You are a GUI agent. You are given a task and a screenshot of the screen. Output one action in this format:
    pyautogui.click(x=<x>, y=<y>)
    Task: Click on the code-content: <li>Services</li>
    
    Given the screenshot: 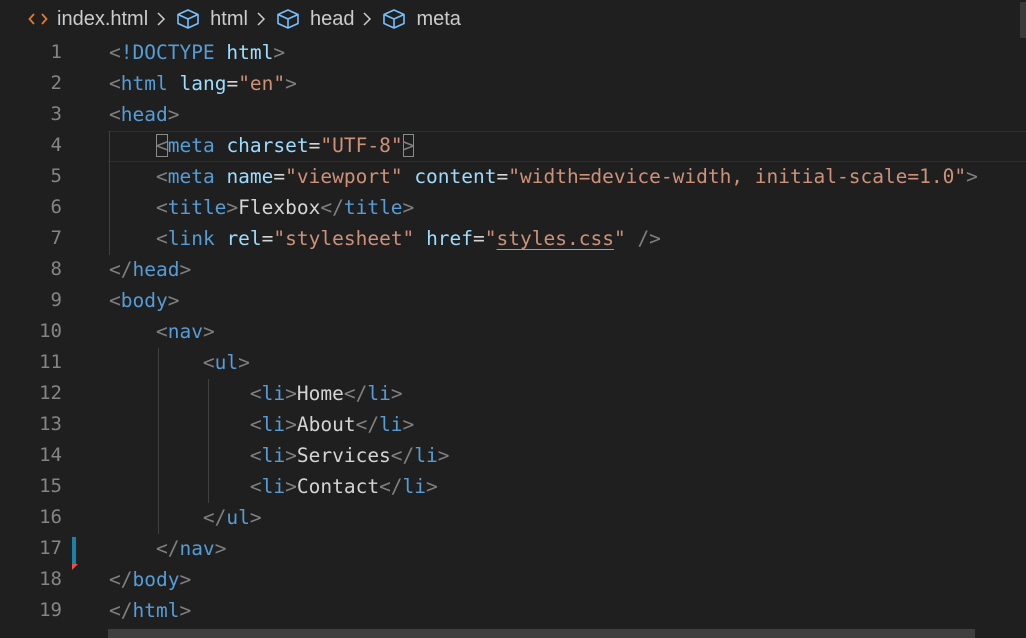 What is the action you would take?
    pyautogui.click(x=279, y=455)
    